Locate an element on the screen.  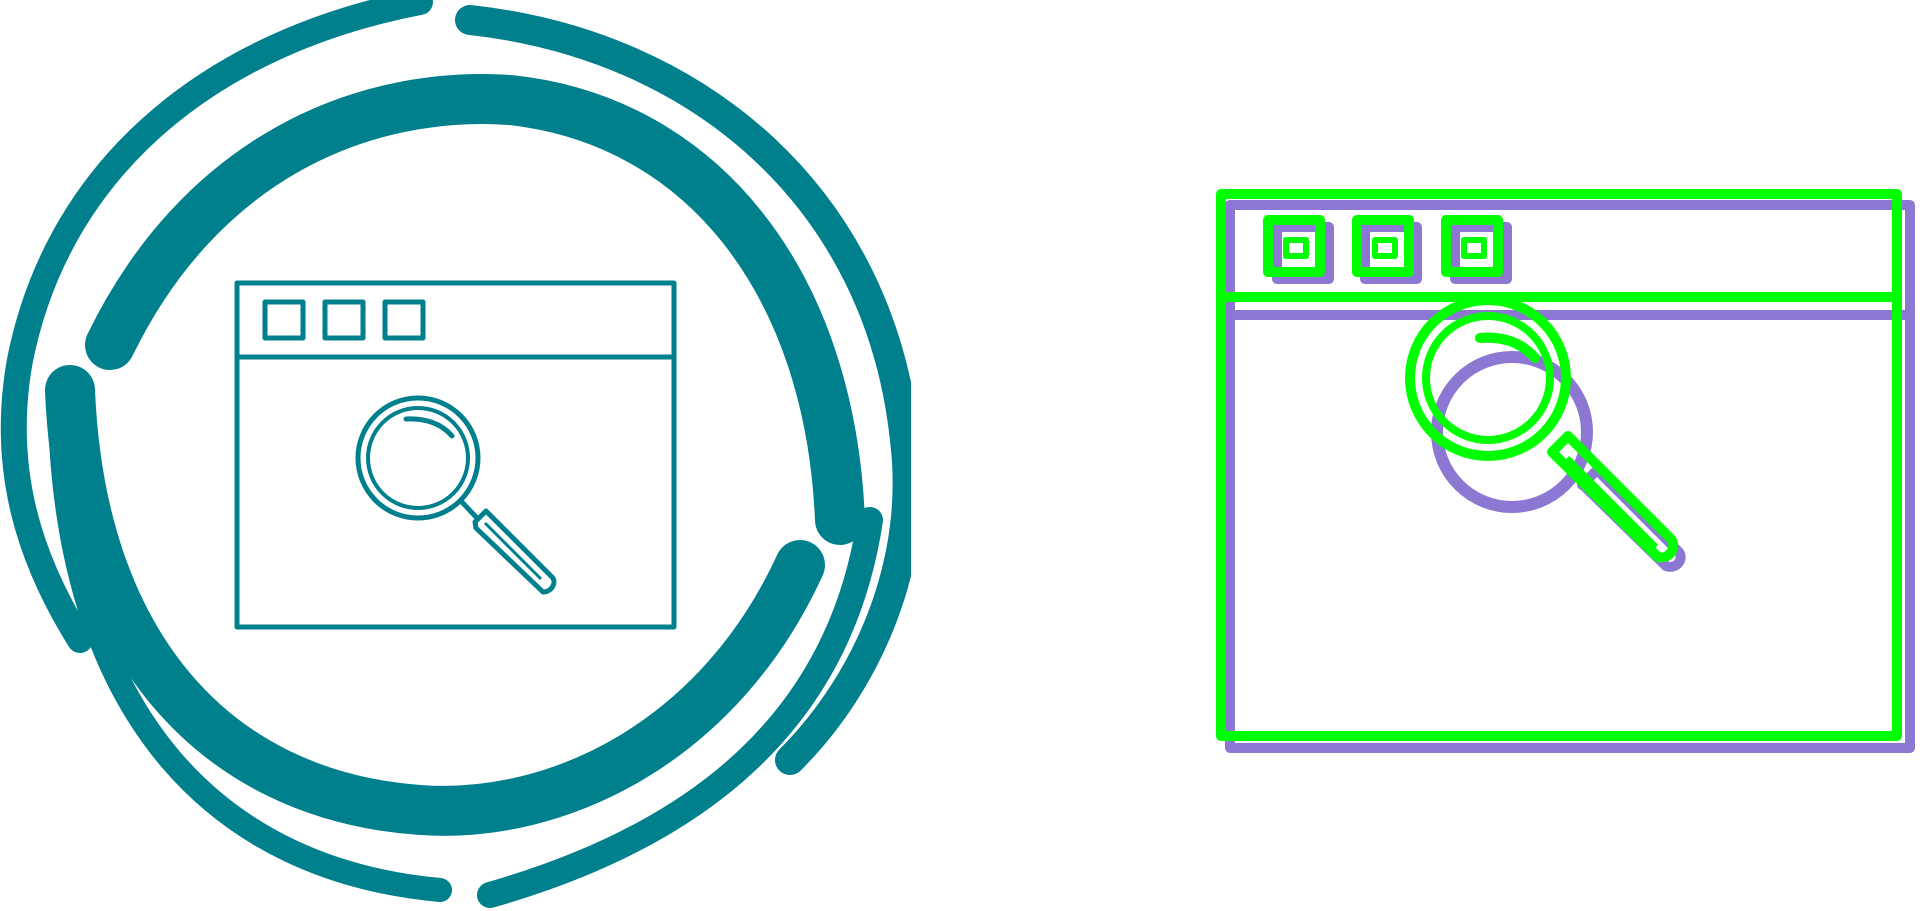
browser-tab-inner-3-green is located at coordinates (1474, 248).